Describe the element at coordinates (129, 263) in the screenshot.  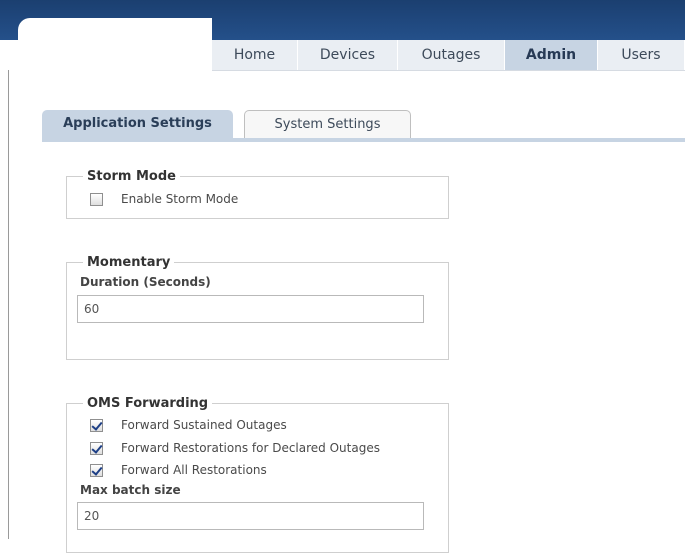
I see `momentary-legend: Momentary` at that location.